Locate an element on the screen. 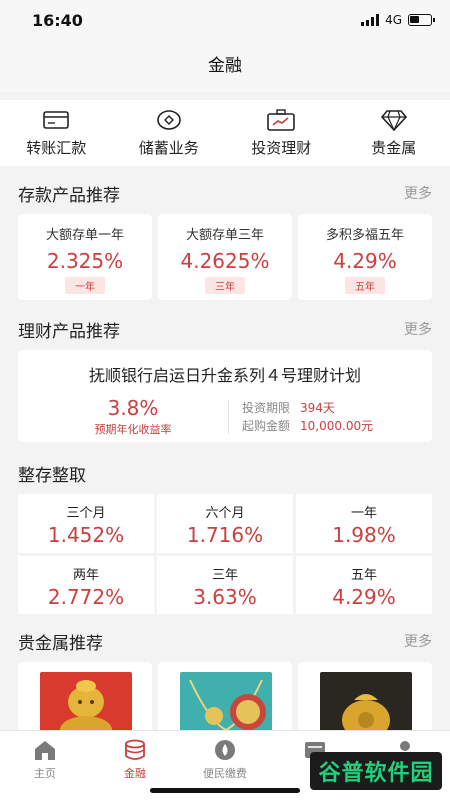  term-rate: 1.452% is located at coordinates (86, 535).